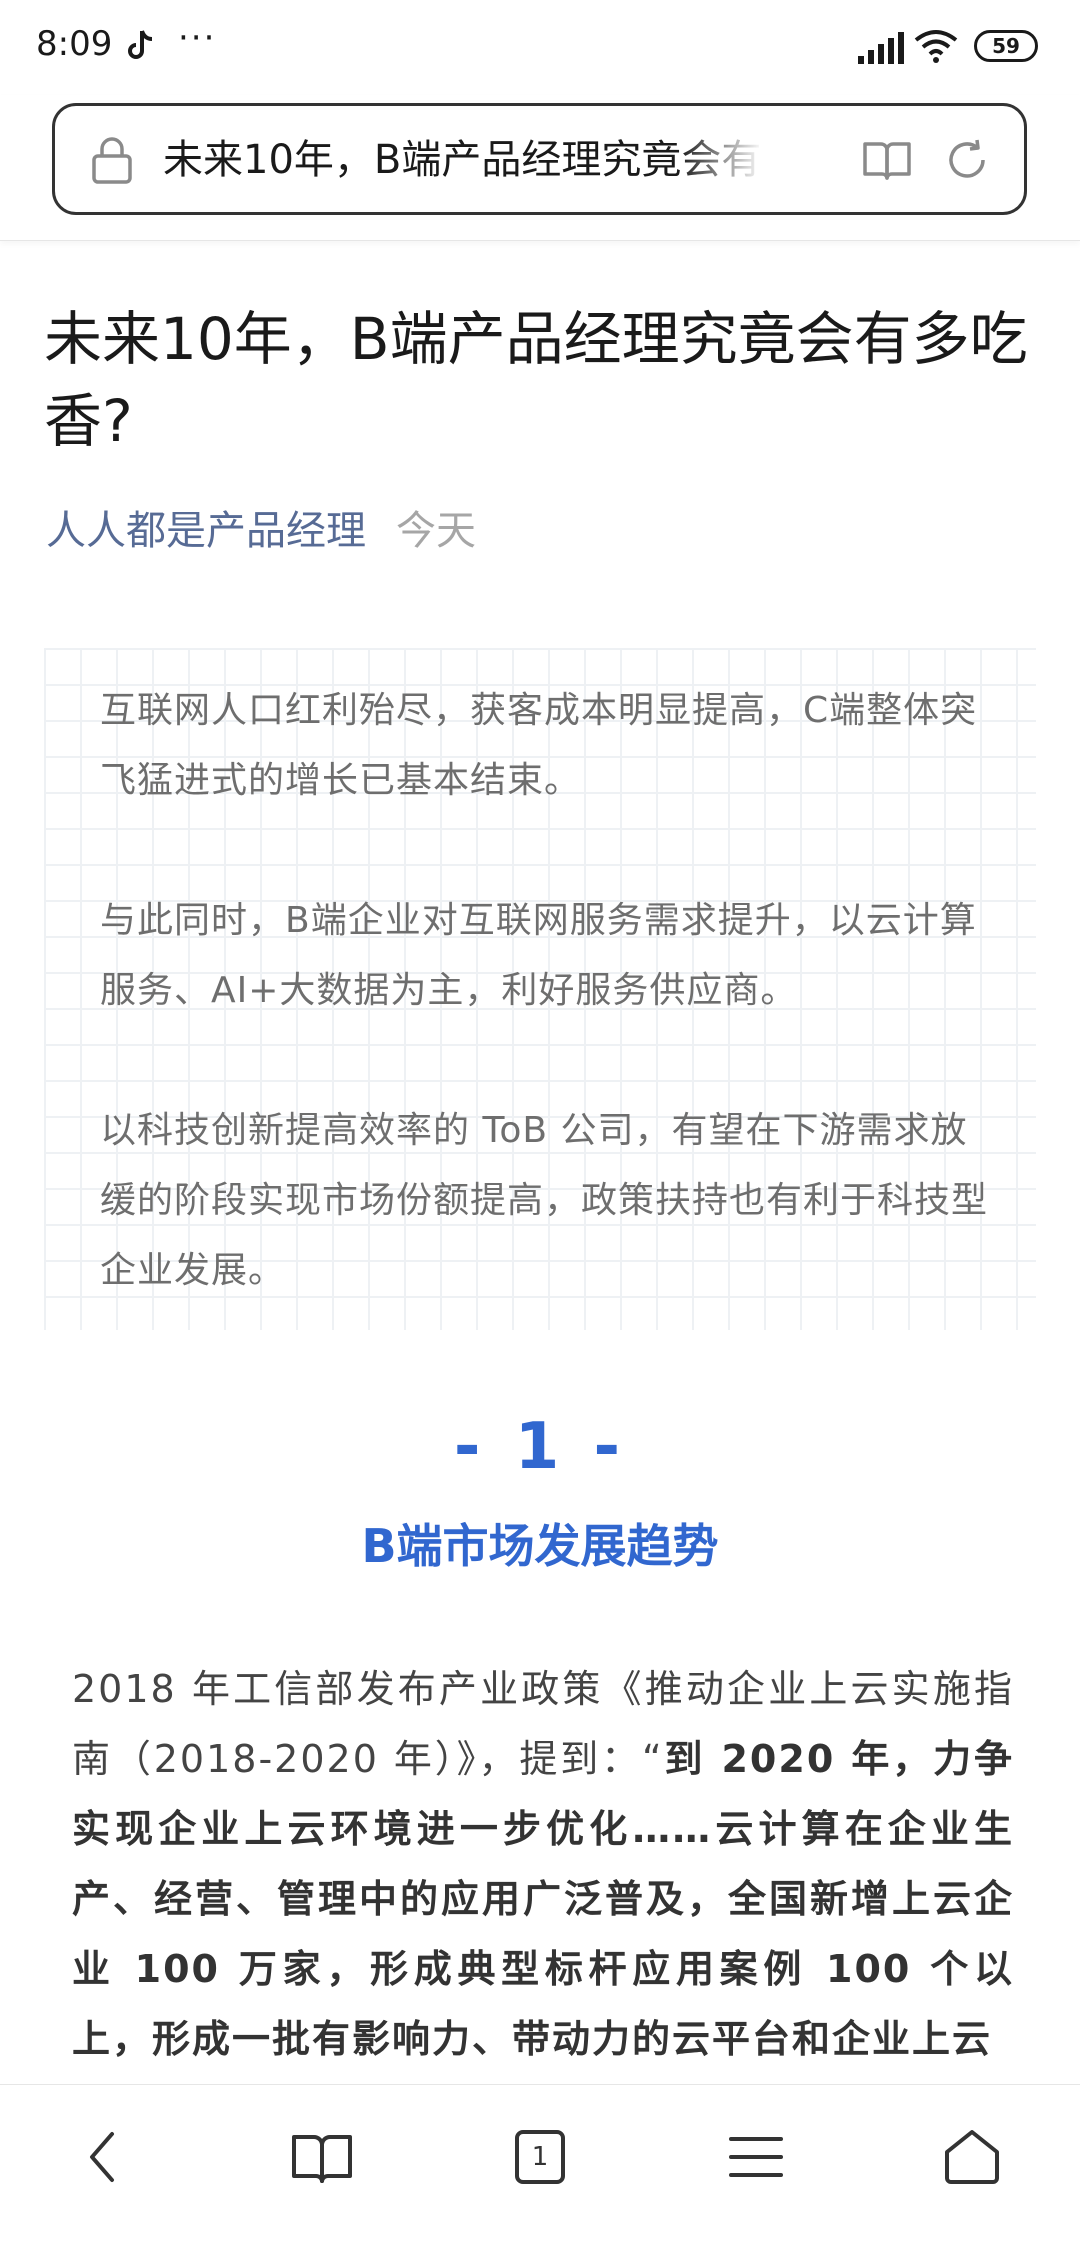 This screenshot has height=2249, width=1080. I want to click on signal-icon, so click(881, 48).